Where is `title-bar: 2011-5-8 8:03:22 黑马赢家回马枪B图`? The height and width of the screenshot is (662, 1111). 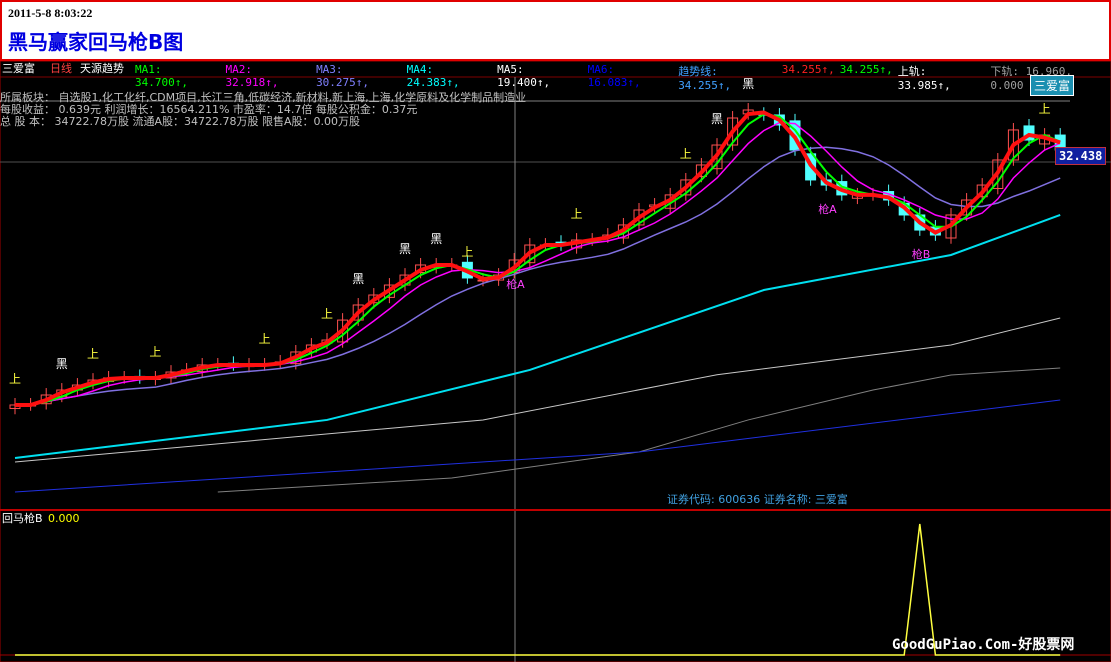 title-bar: 2011-5-8 8:03:22 黑马赢家回马枪B图 is located at coordinates (555, 30).